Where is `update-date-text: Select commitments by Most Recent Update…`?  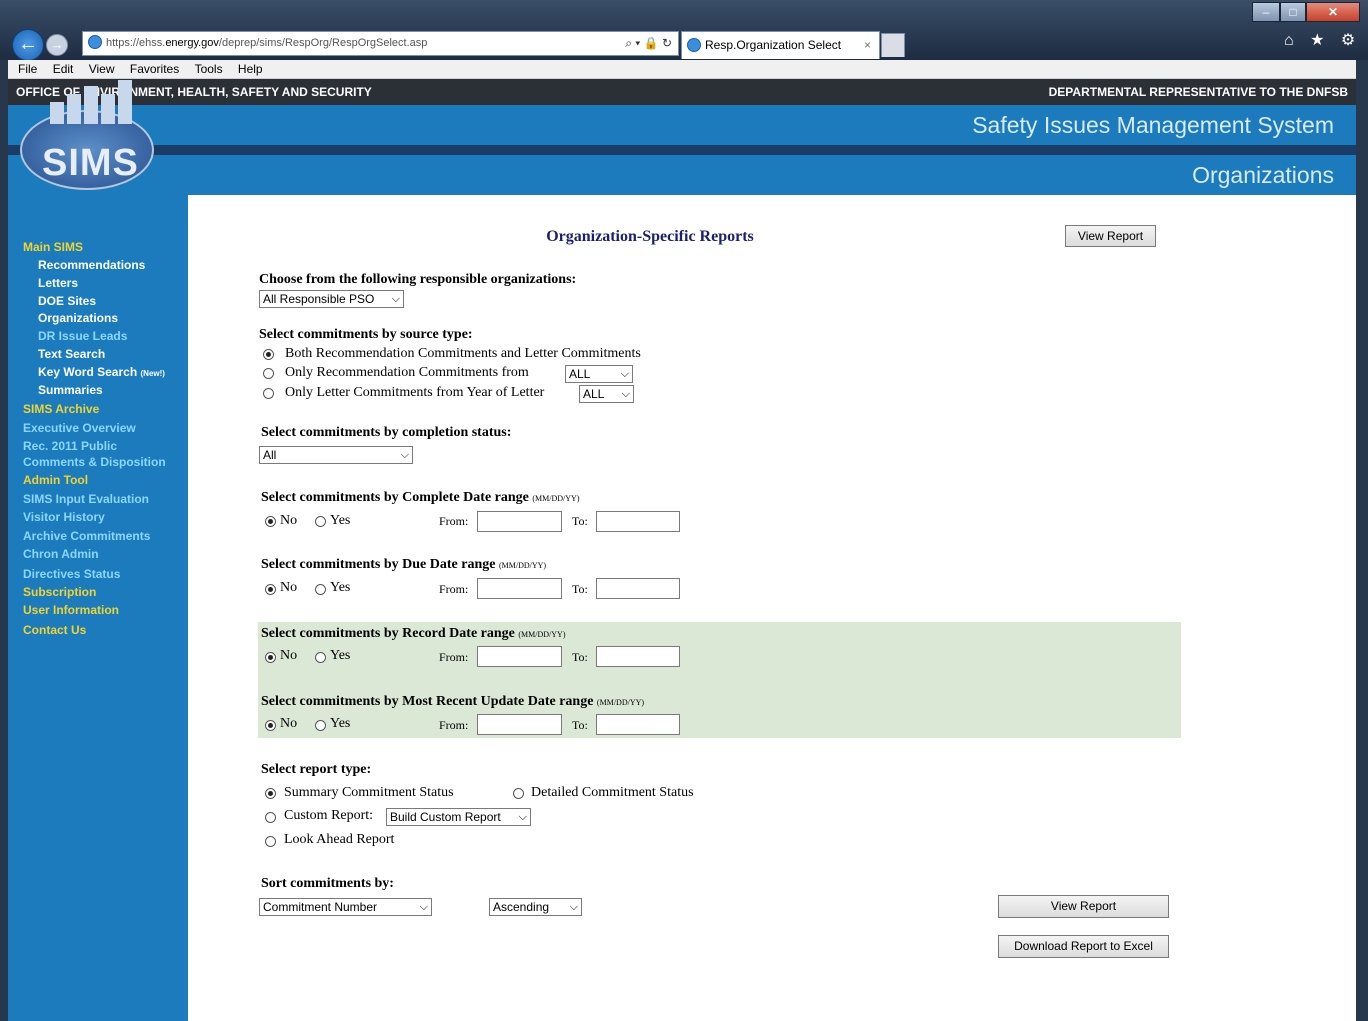
update-date-text: Select commitments by Most Recent Update… is located at coordinates (427, 701).